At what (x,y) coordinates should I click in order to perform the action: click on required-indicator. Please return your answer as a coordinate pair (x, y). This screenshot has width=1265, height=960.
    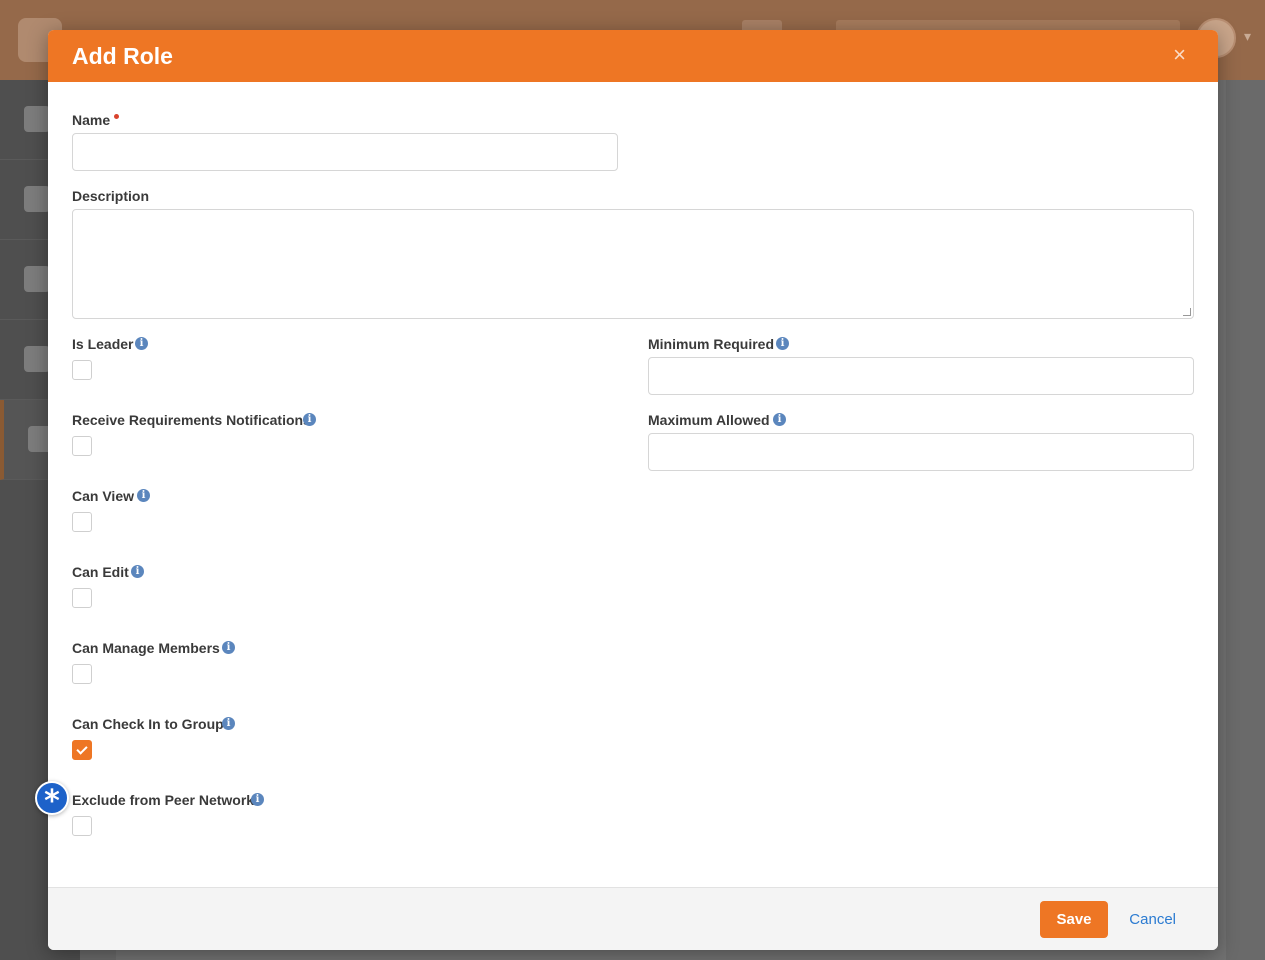
    Looking at the image, I should click on (116, 116).